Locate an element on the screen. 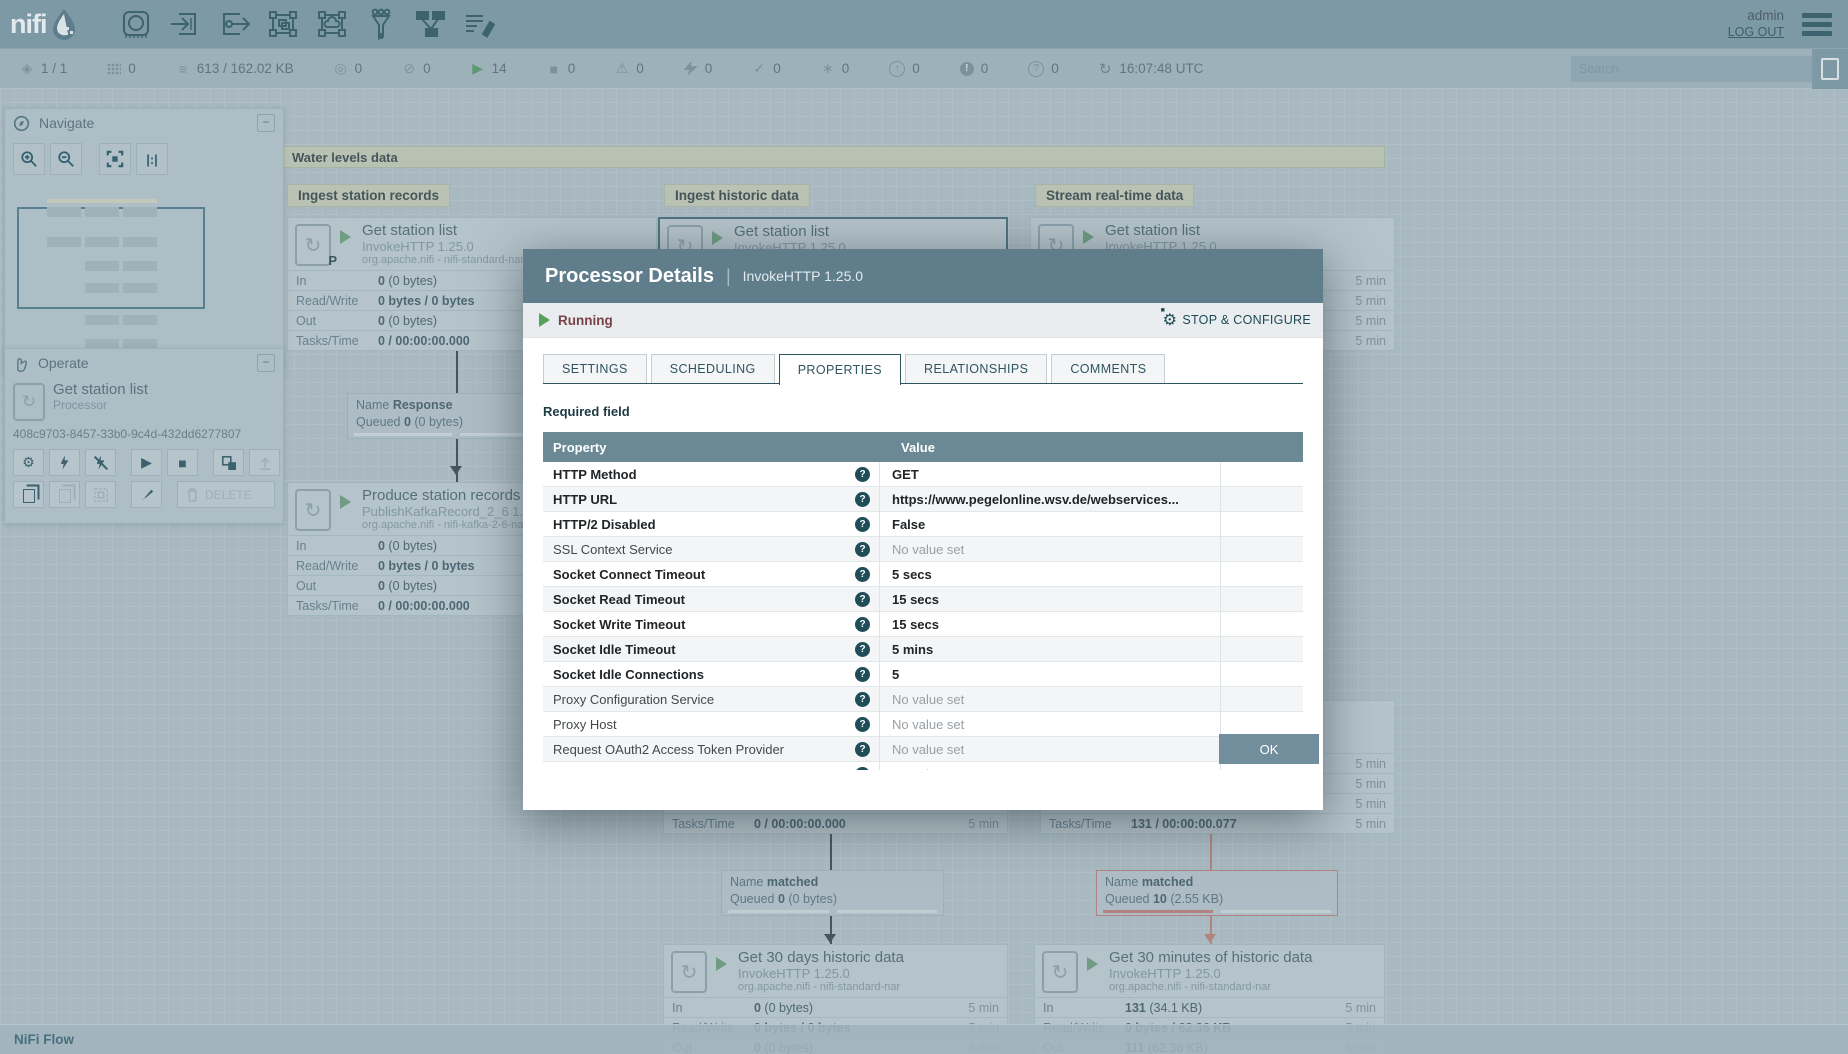 This screenshot has width=1848, height=1054. configure-button: ⚙ is located at coordinates (28, 462).